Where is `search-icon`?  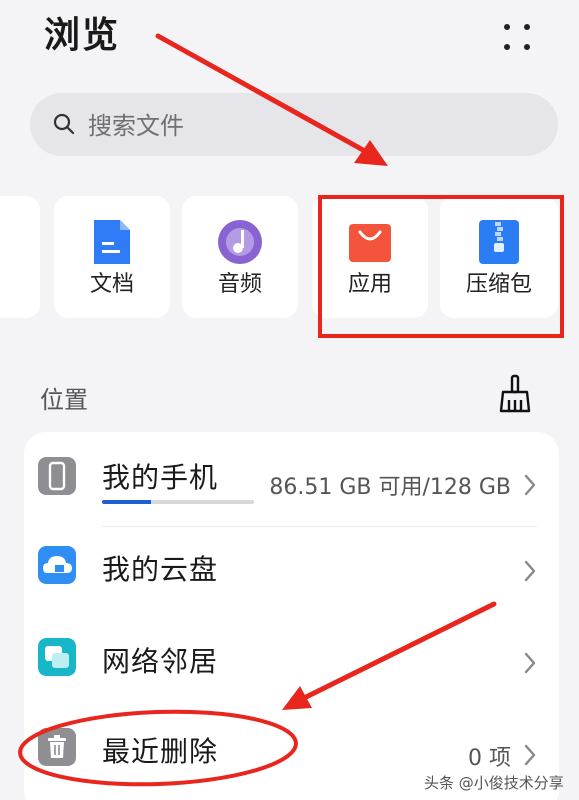
search-icon is located at coordinates (64, 124).